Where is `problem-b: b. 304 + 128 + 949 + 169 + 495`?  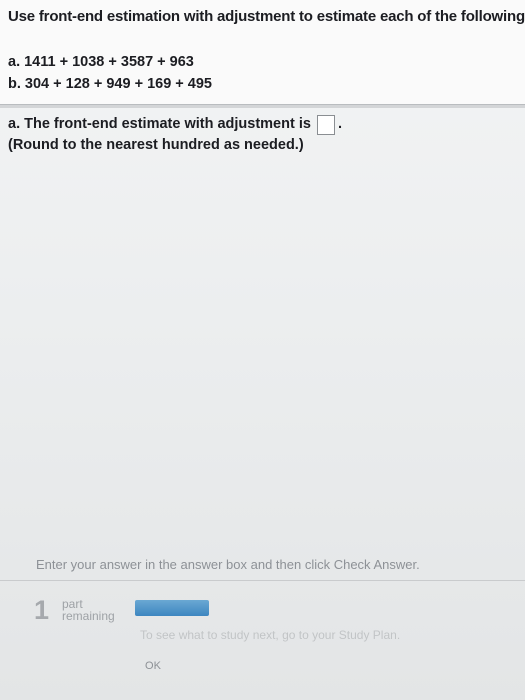 problem-b: b. 304 + 128 + 949 + 169 + 495 is located at coordinates (110, 84).